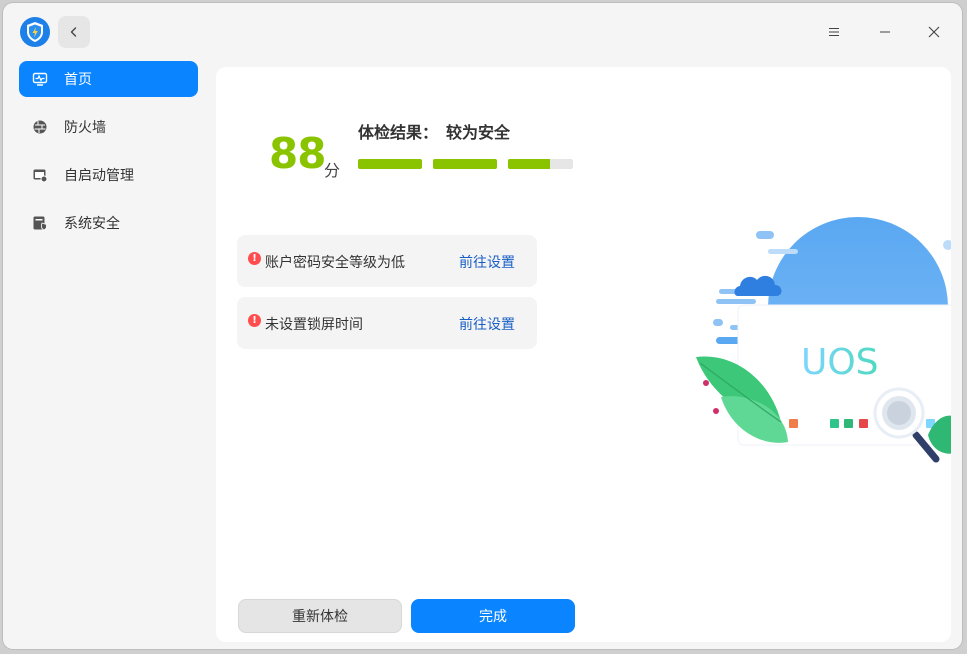 The height and width of the screenshot is (654, 967). I want to click on sidebar-item-label: 自启动管理, so click(99, 176).